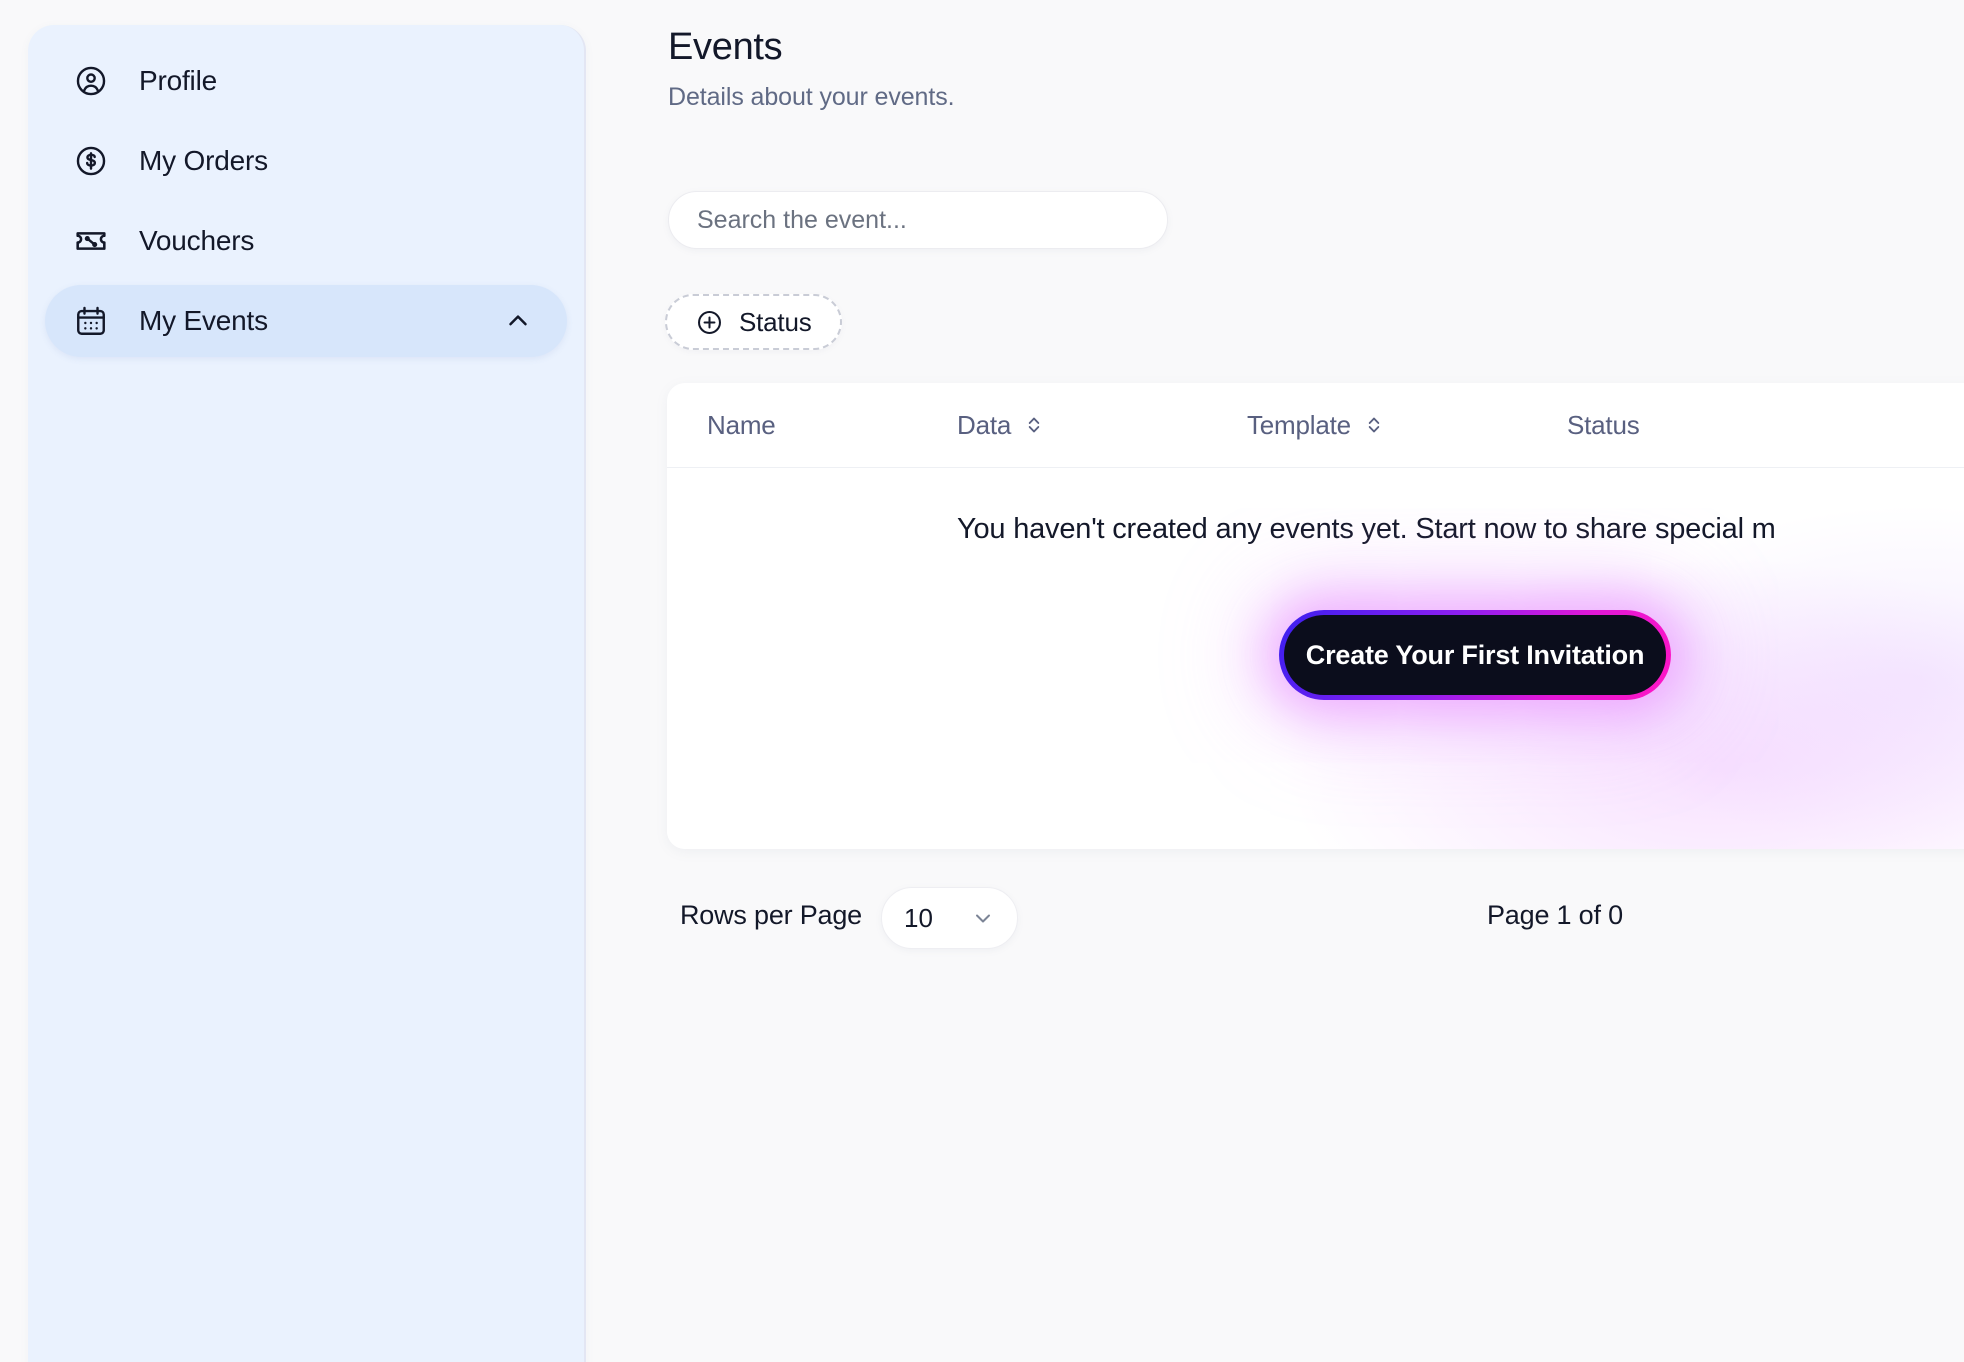  I want to click on table-header-row: Name Data Template Status, so click(1315, 425).